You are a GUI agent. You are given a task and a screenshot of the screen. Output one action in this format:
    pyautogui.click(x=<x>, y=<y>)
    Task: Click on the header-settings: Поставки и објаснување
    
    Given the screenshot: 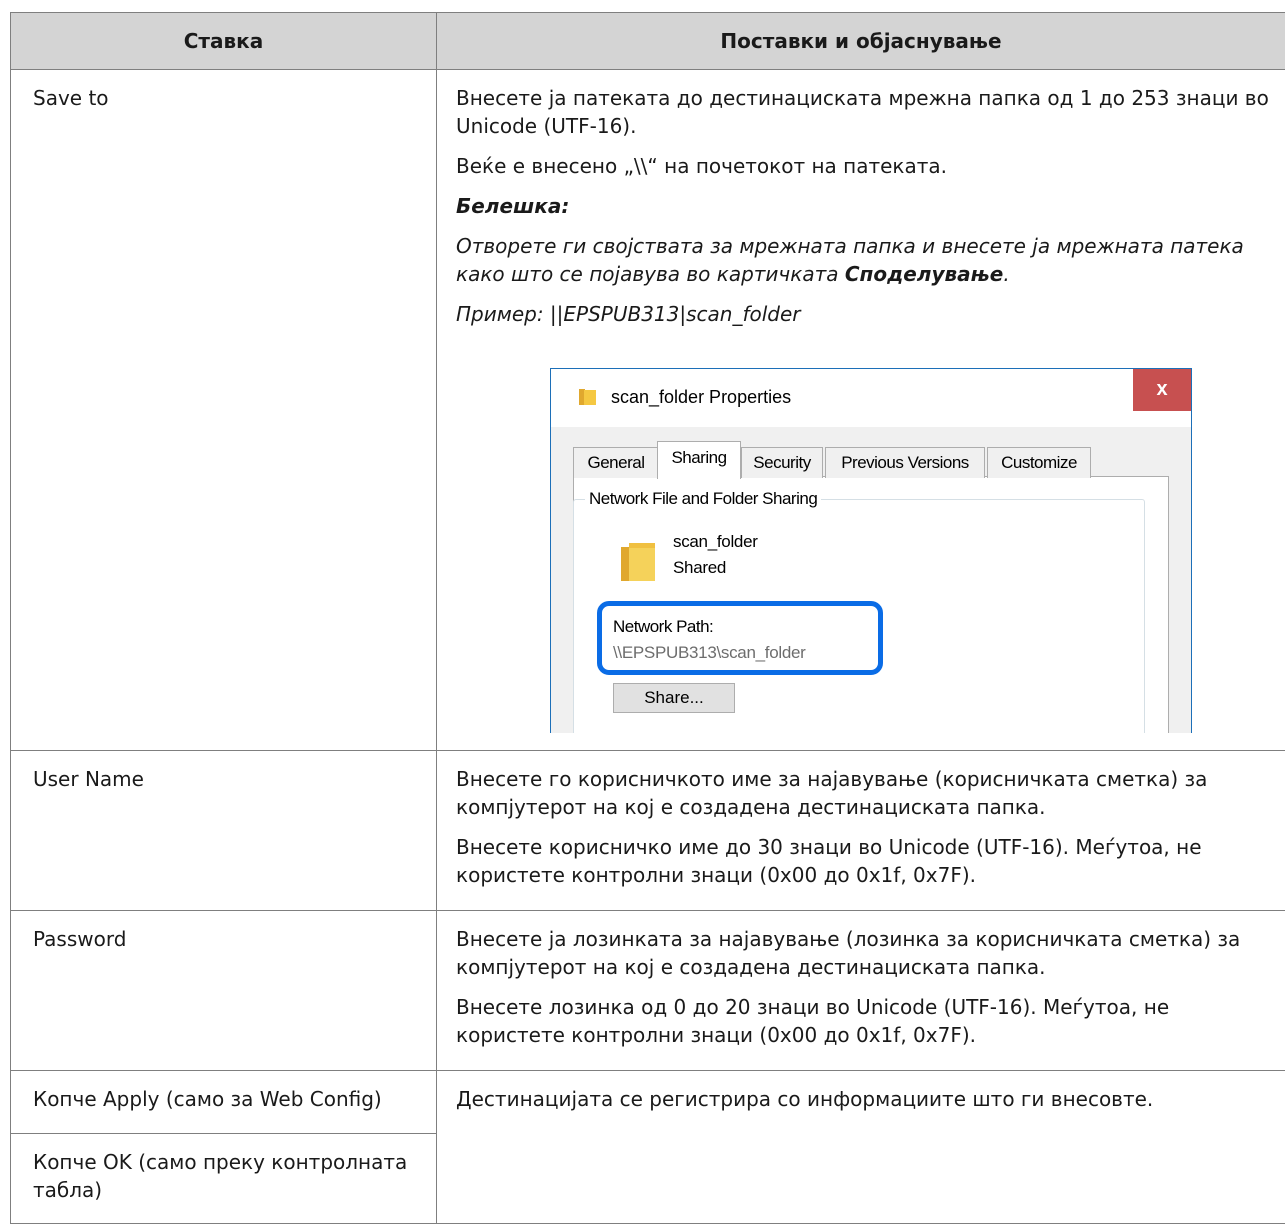 What is the action you would take?
    pyautogui.click(x=861, y=41)
    